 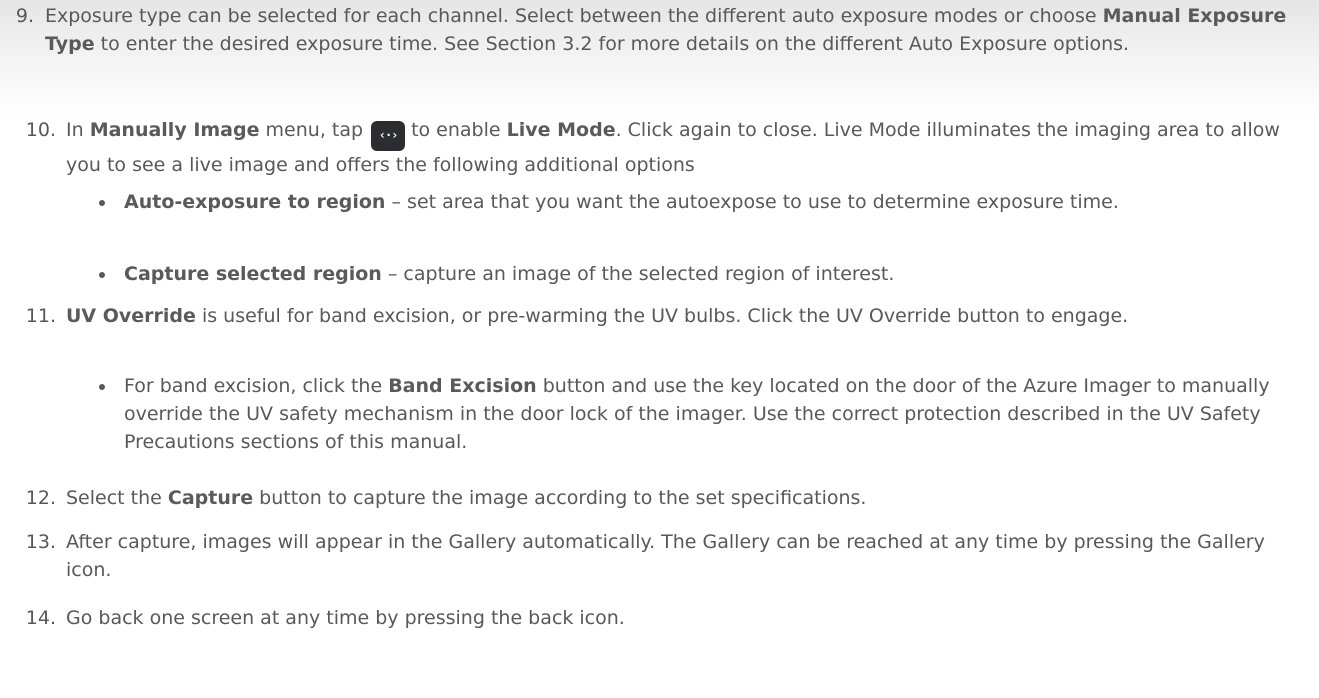 I want to click on step-number: 12., so click(x=40, y=498).